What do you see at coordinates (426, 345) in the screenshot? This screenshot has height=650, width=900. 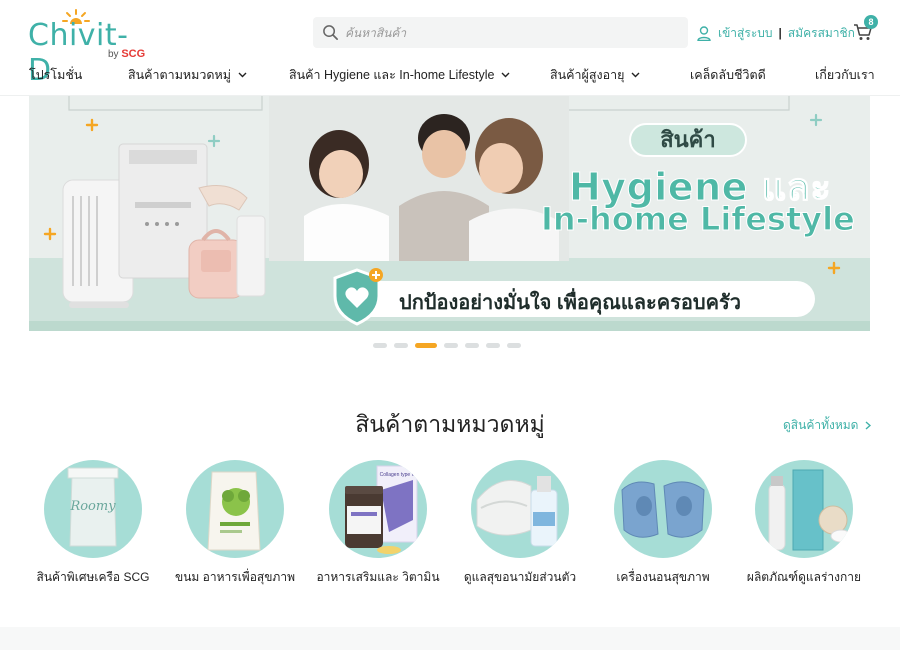 I see `carousel-dot-active` at bounding box center [426, 345].